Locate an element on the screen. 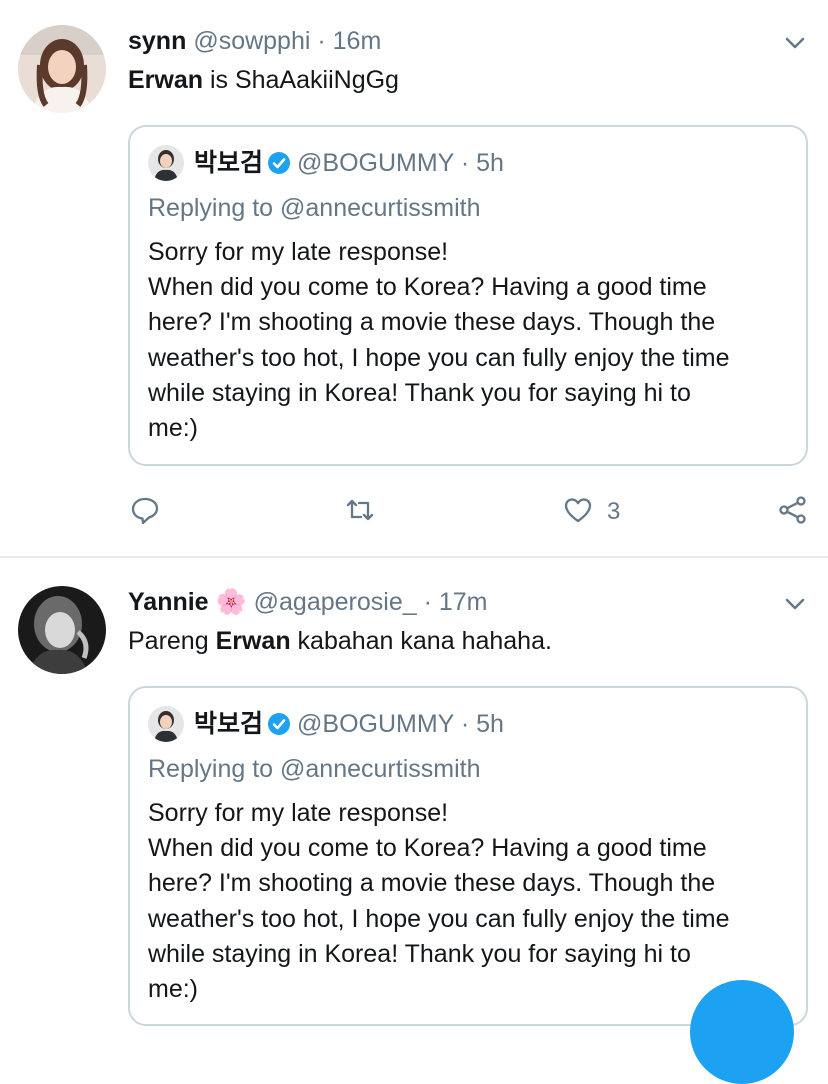  retweet-button is located at coordinates (360, 512).